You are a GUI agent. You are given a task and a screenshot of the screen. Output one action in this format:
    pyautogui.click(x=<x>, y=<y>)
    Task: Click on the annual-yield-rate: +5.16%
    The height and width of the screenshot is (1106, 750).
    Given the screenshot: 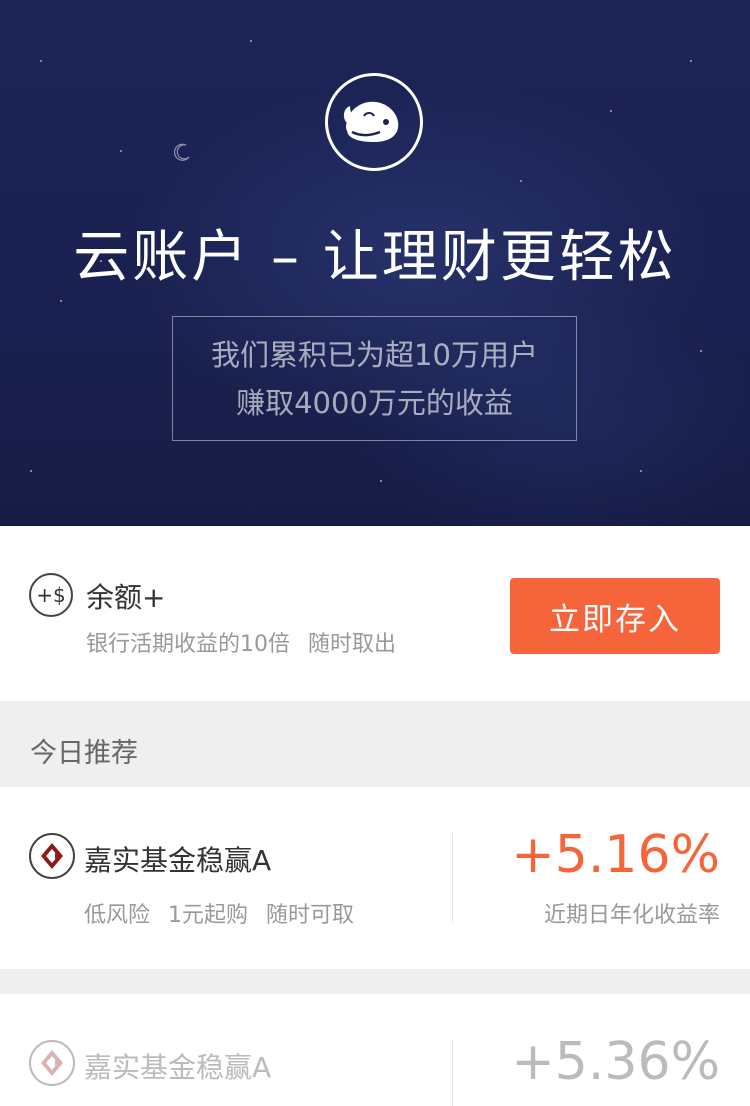 What is the action you would take?
    pyautogui.click(x=615, y=855)
    